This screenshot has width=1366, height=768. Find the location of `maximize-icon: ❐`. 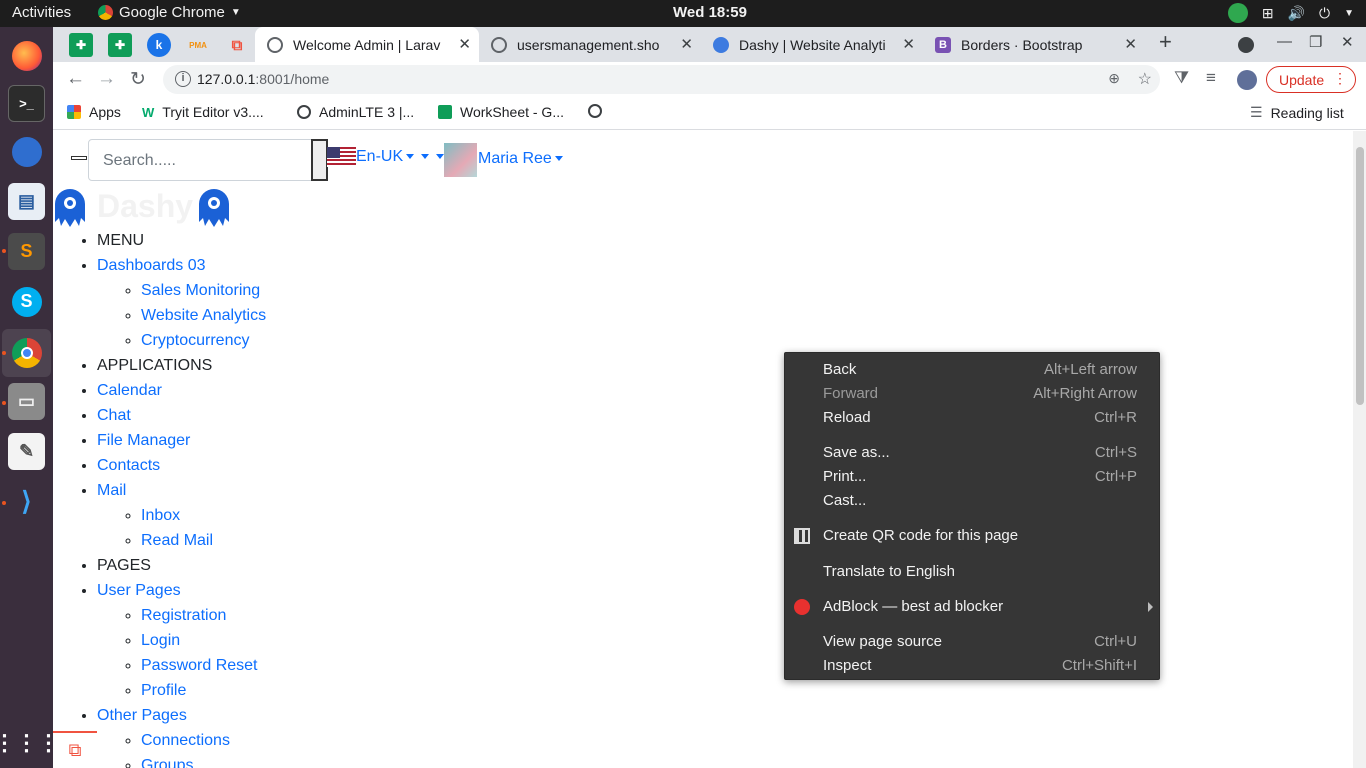

maximize-icon: ❐ is located at coordinates (1315, 42).